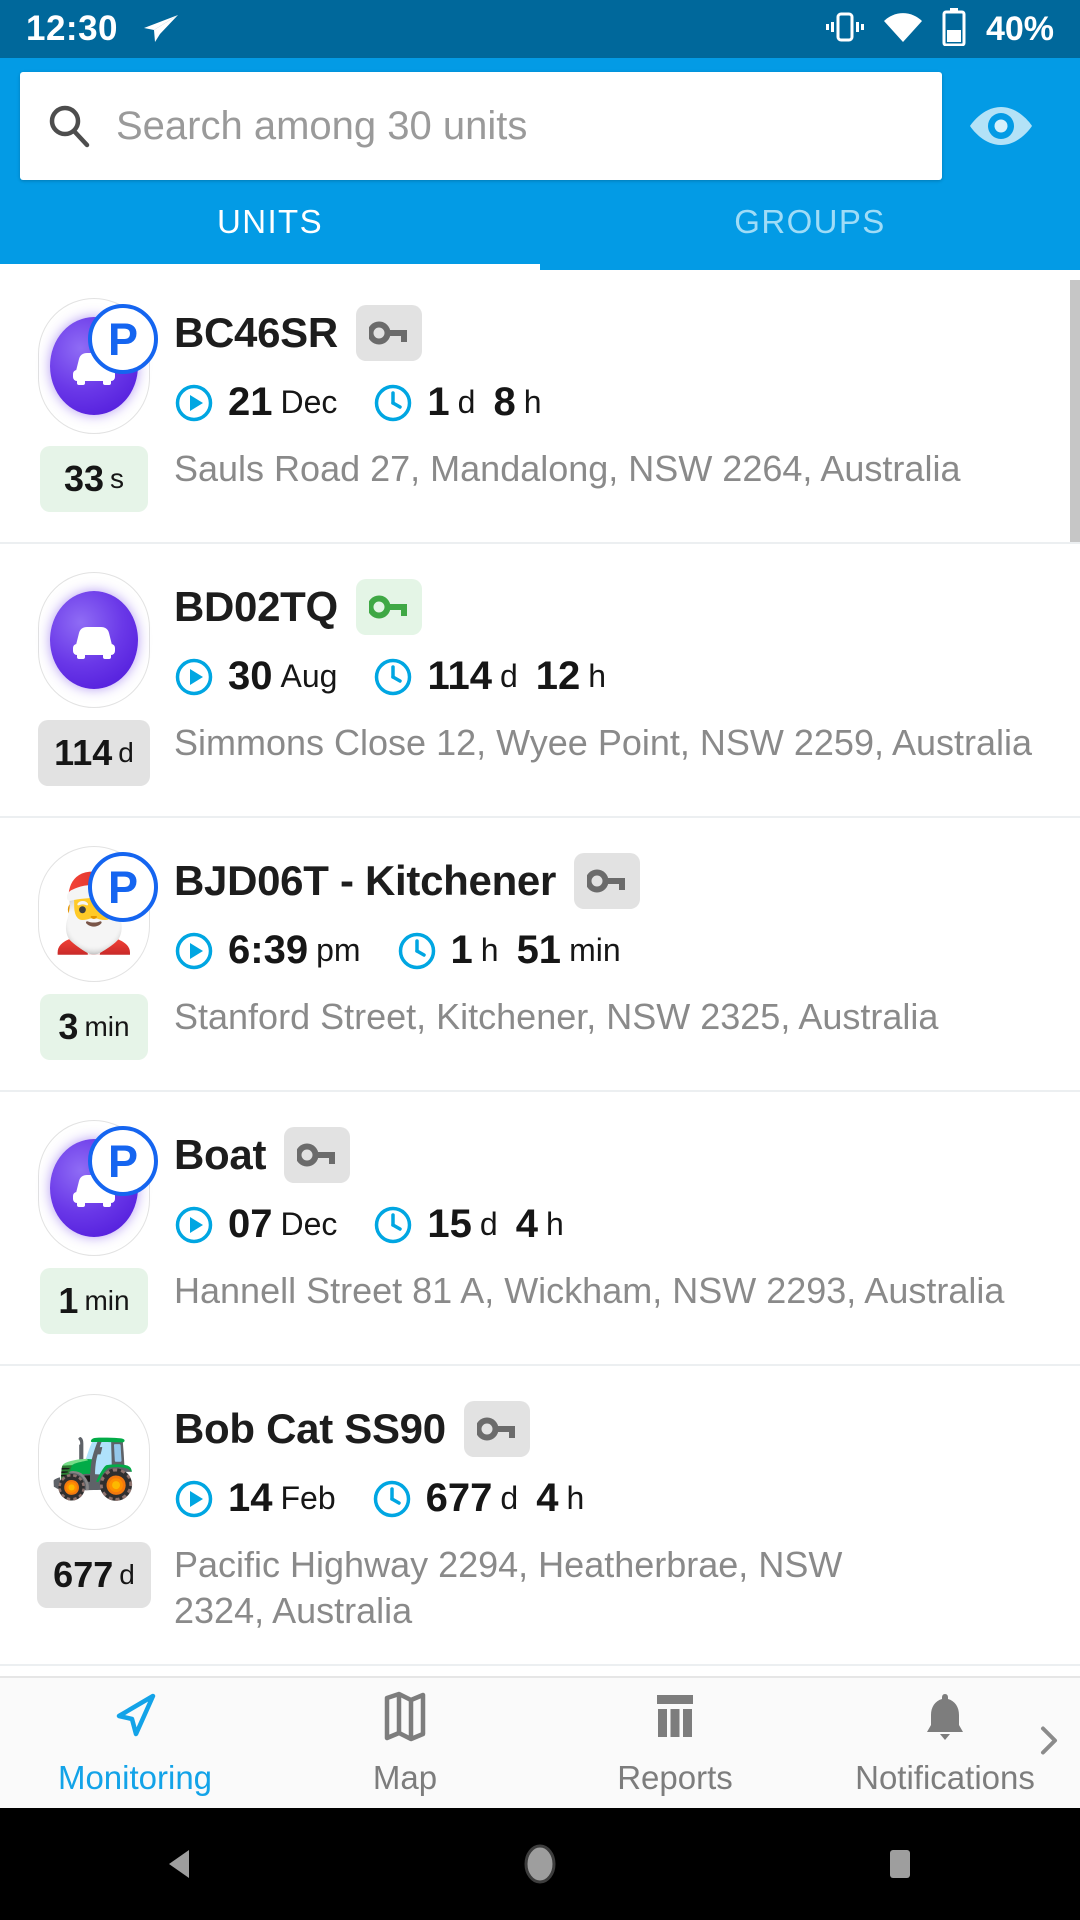 The width and height of the screenshot is (1080, 1920). I want to click on nav-label-reports: Reports, so click(675, 1777).